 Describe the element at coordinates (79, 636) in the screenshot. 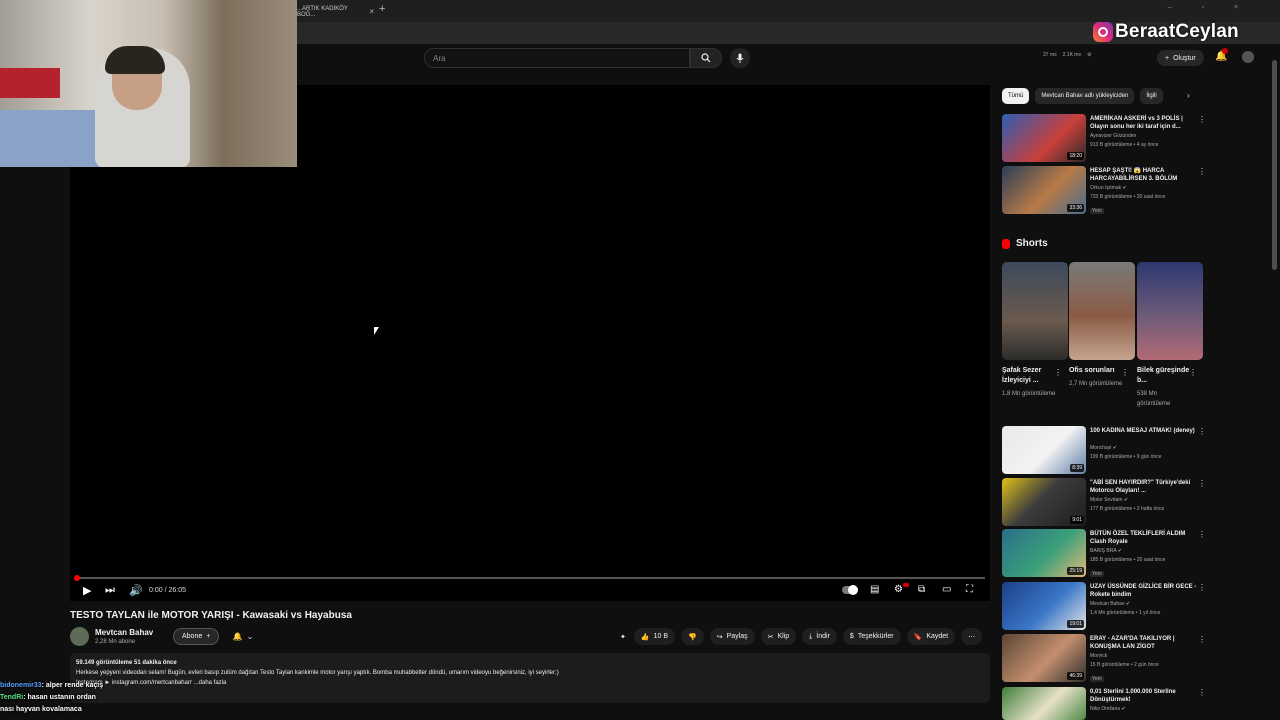

I see `channel-avatar` at that location.